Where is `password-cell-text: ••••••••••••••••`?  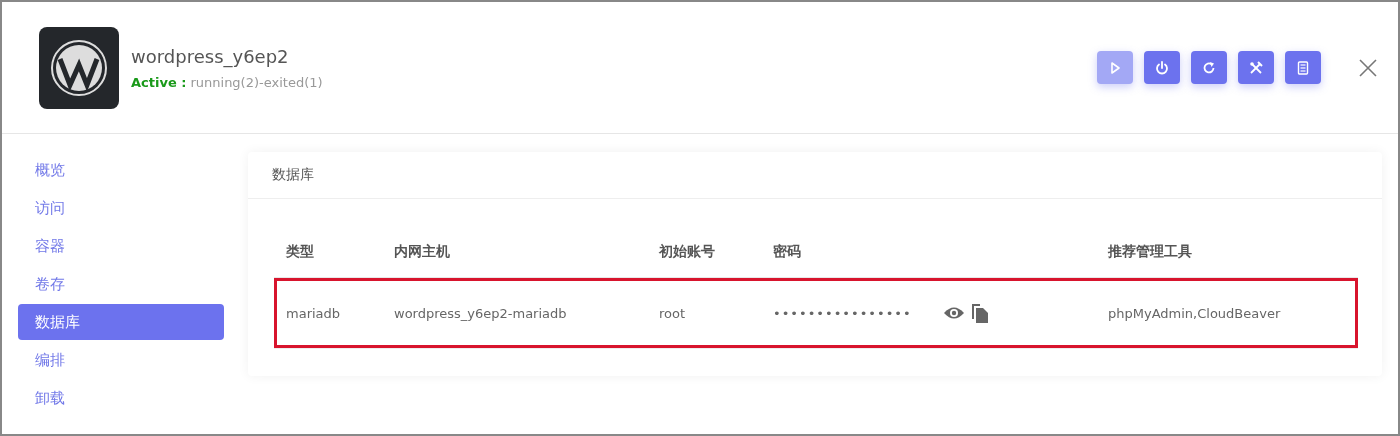
password-cell-text: •••••••••••••••• is located at coordinates (843, 313).